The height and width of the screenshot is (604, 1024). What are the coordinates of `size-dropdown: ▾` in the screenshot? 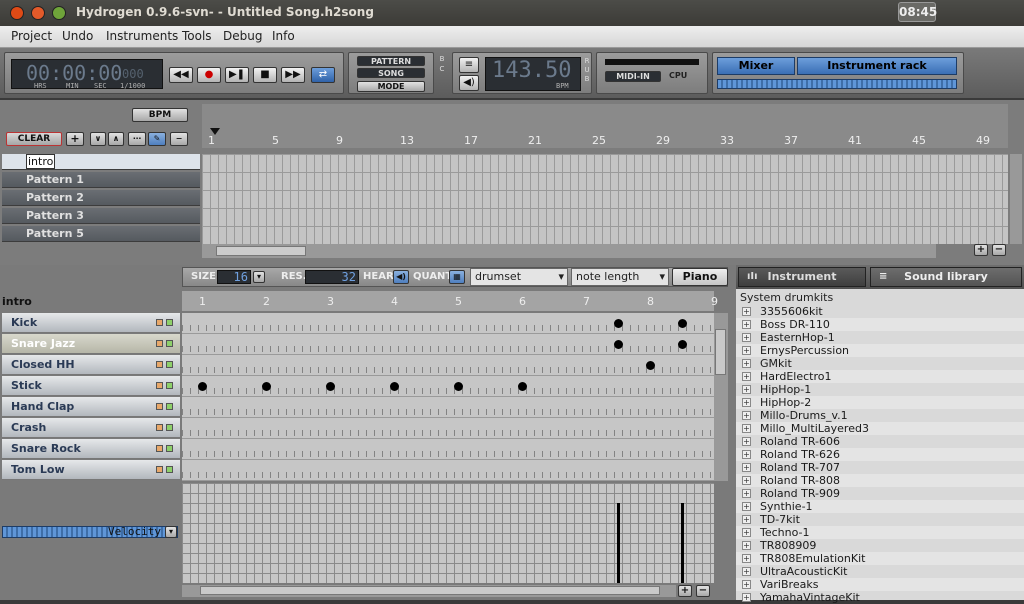 It's located at (259, 277).